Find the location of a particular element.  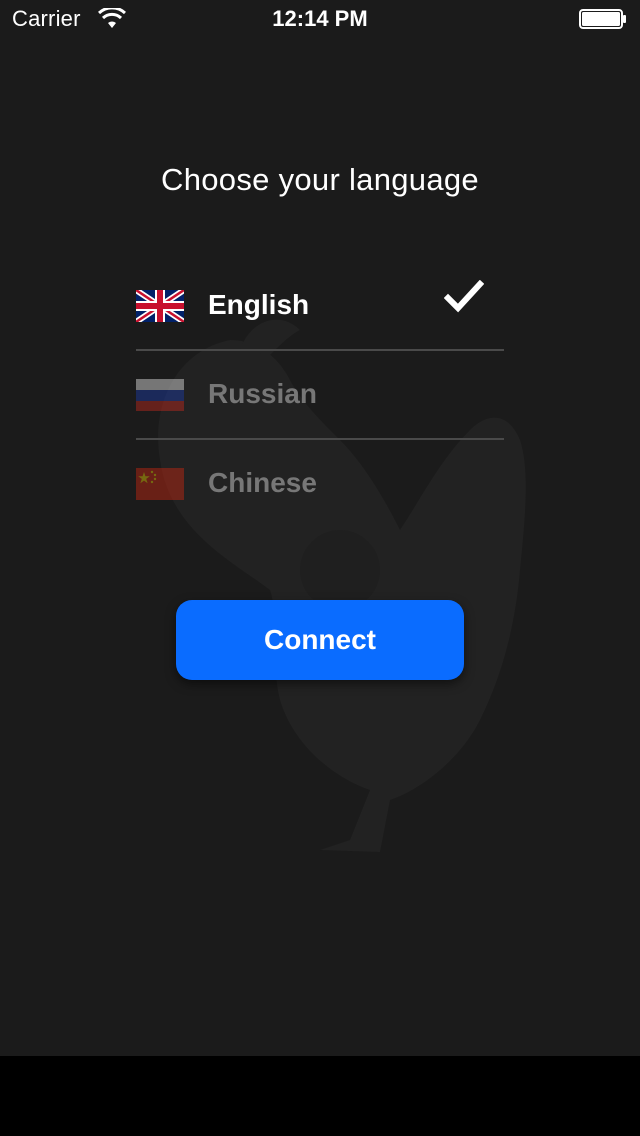

language-list: English Russian Chinese is located at coordinates (320, 394).